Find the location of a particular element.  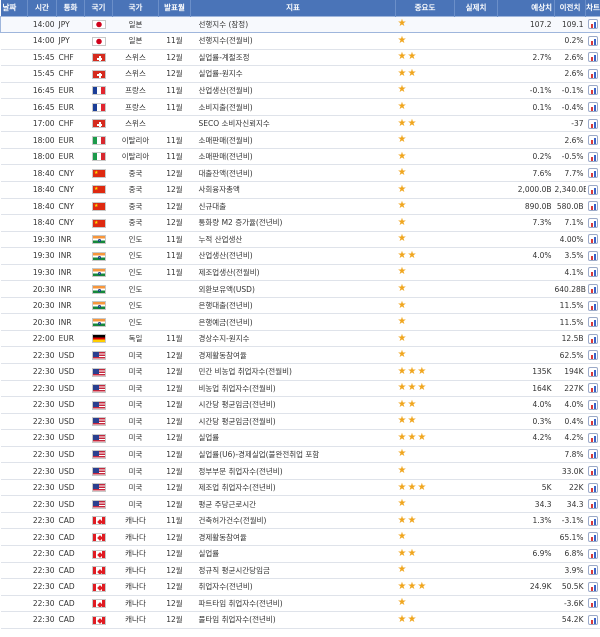

table-row: 18:40 CNY ★ 중국 12월 신규대출 ★ 890.0B 580.0B is located at coordinates (300, 207).